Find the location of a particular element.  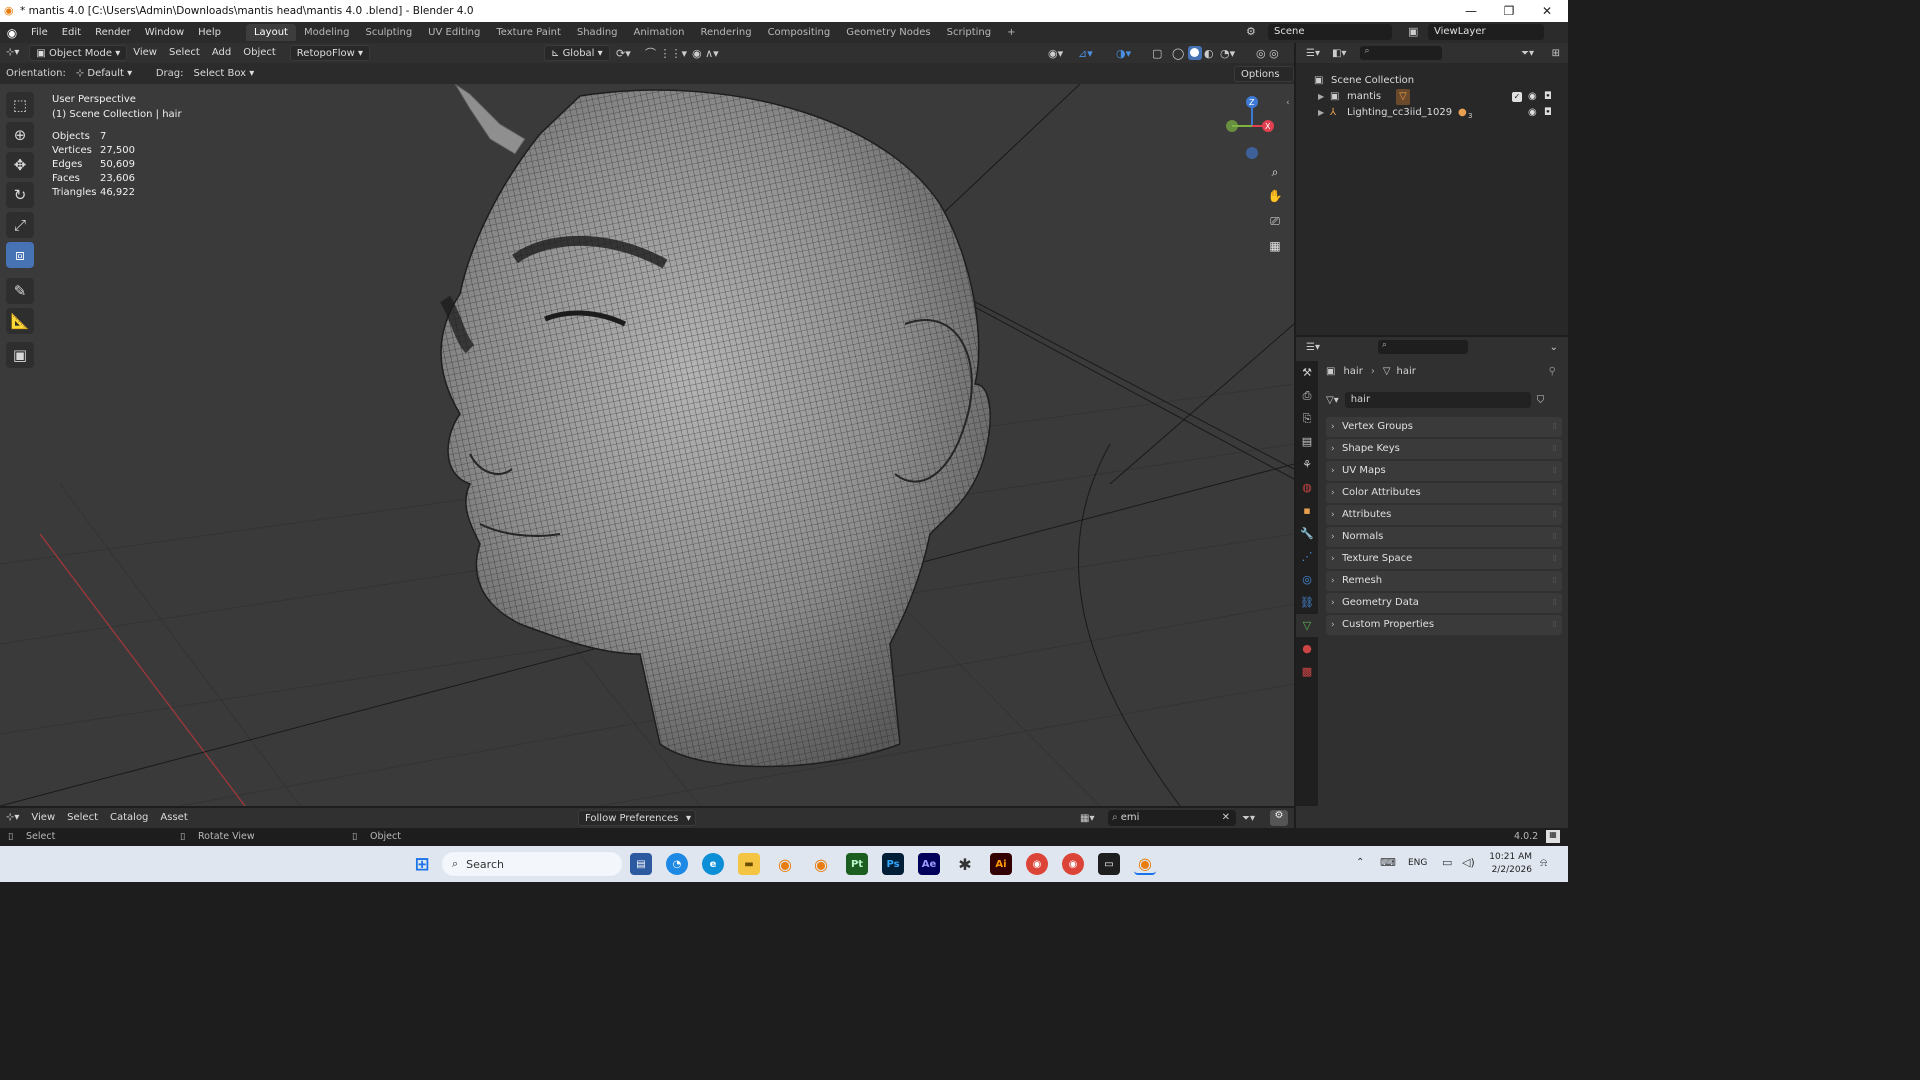

tab-geometry-nodes: Geometry Nodes is located at coordinates (888, 32).